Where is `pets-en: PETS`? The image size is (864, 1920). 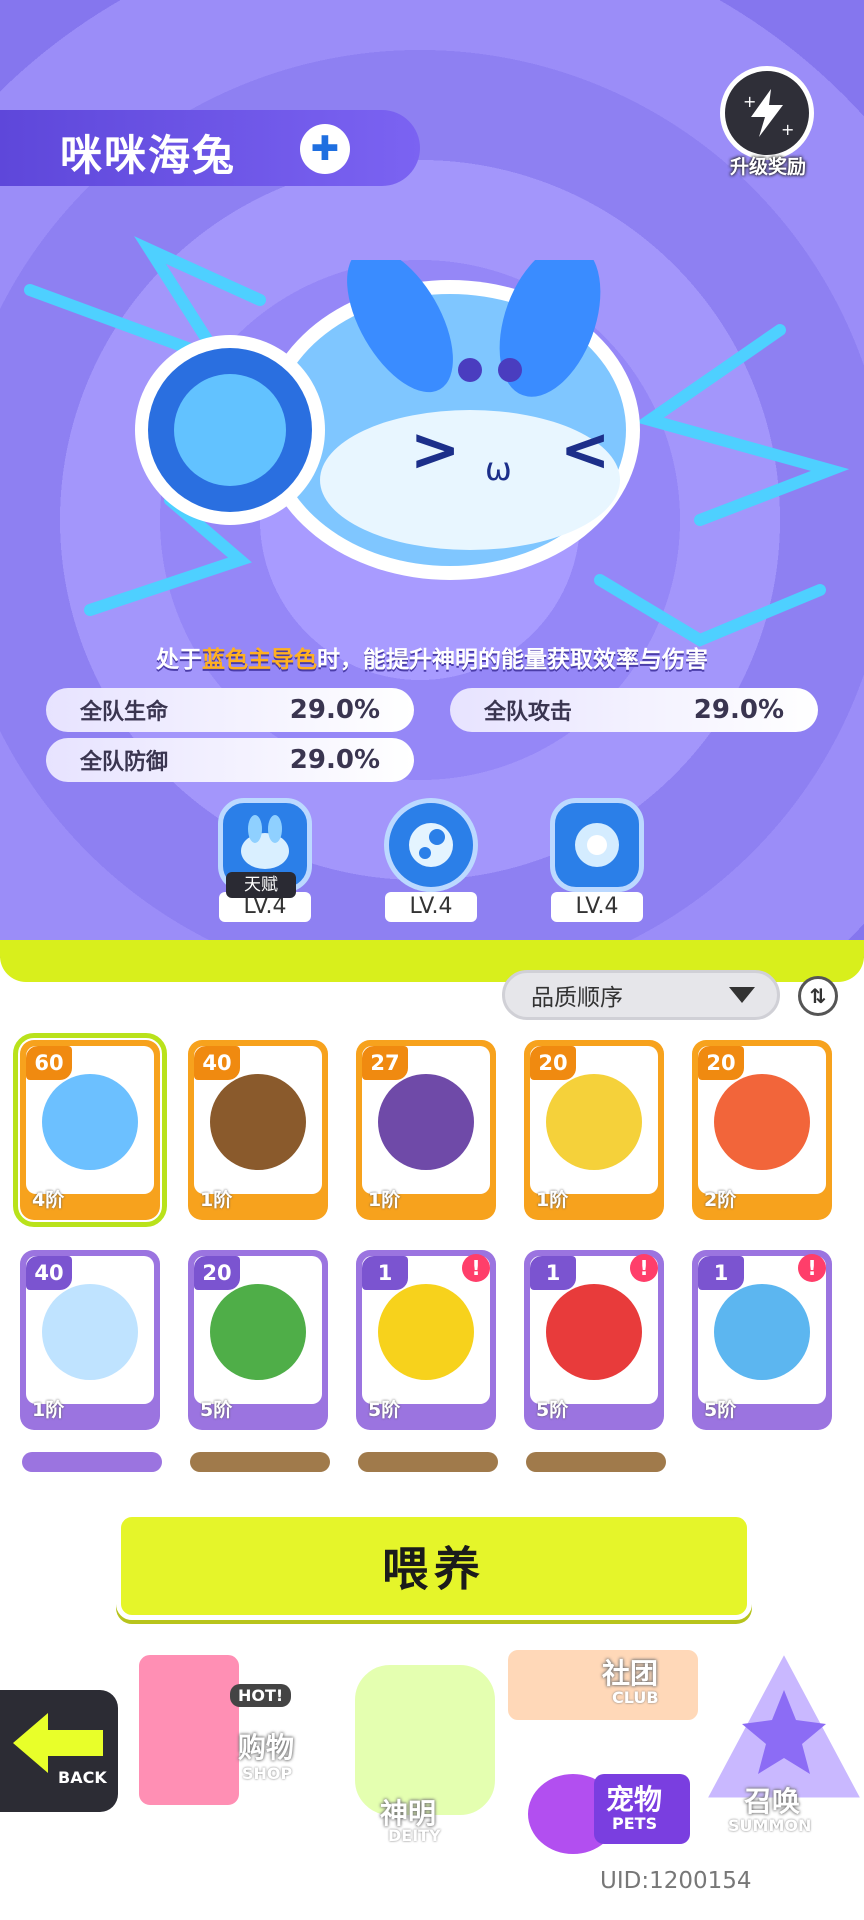 pets-en: PETS is located at coordinates (635, 1823).